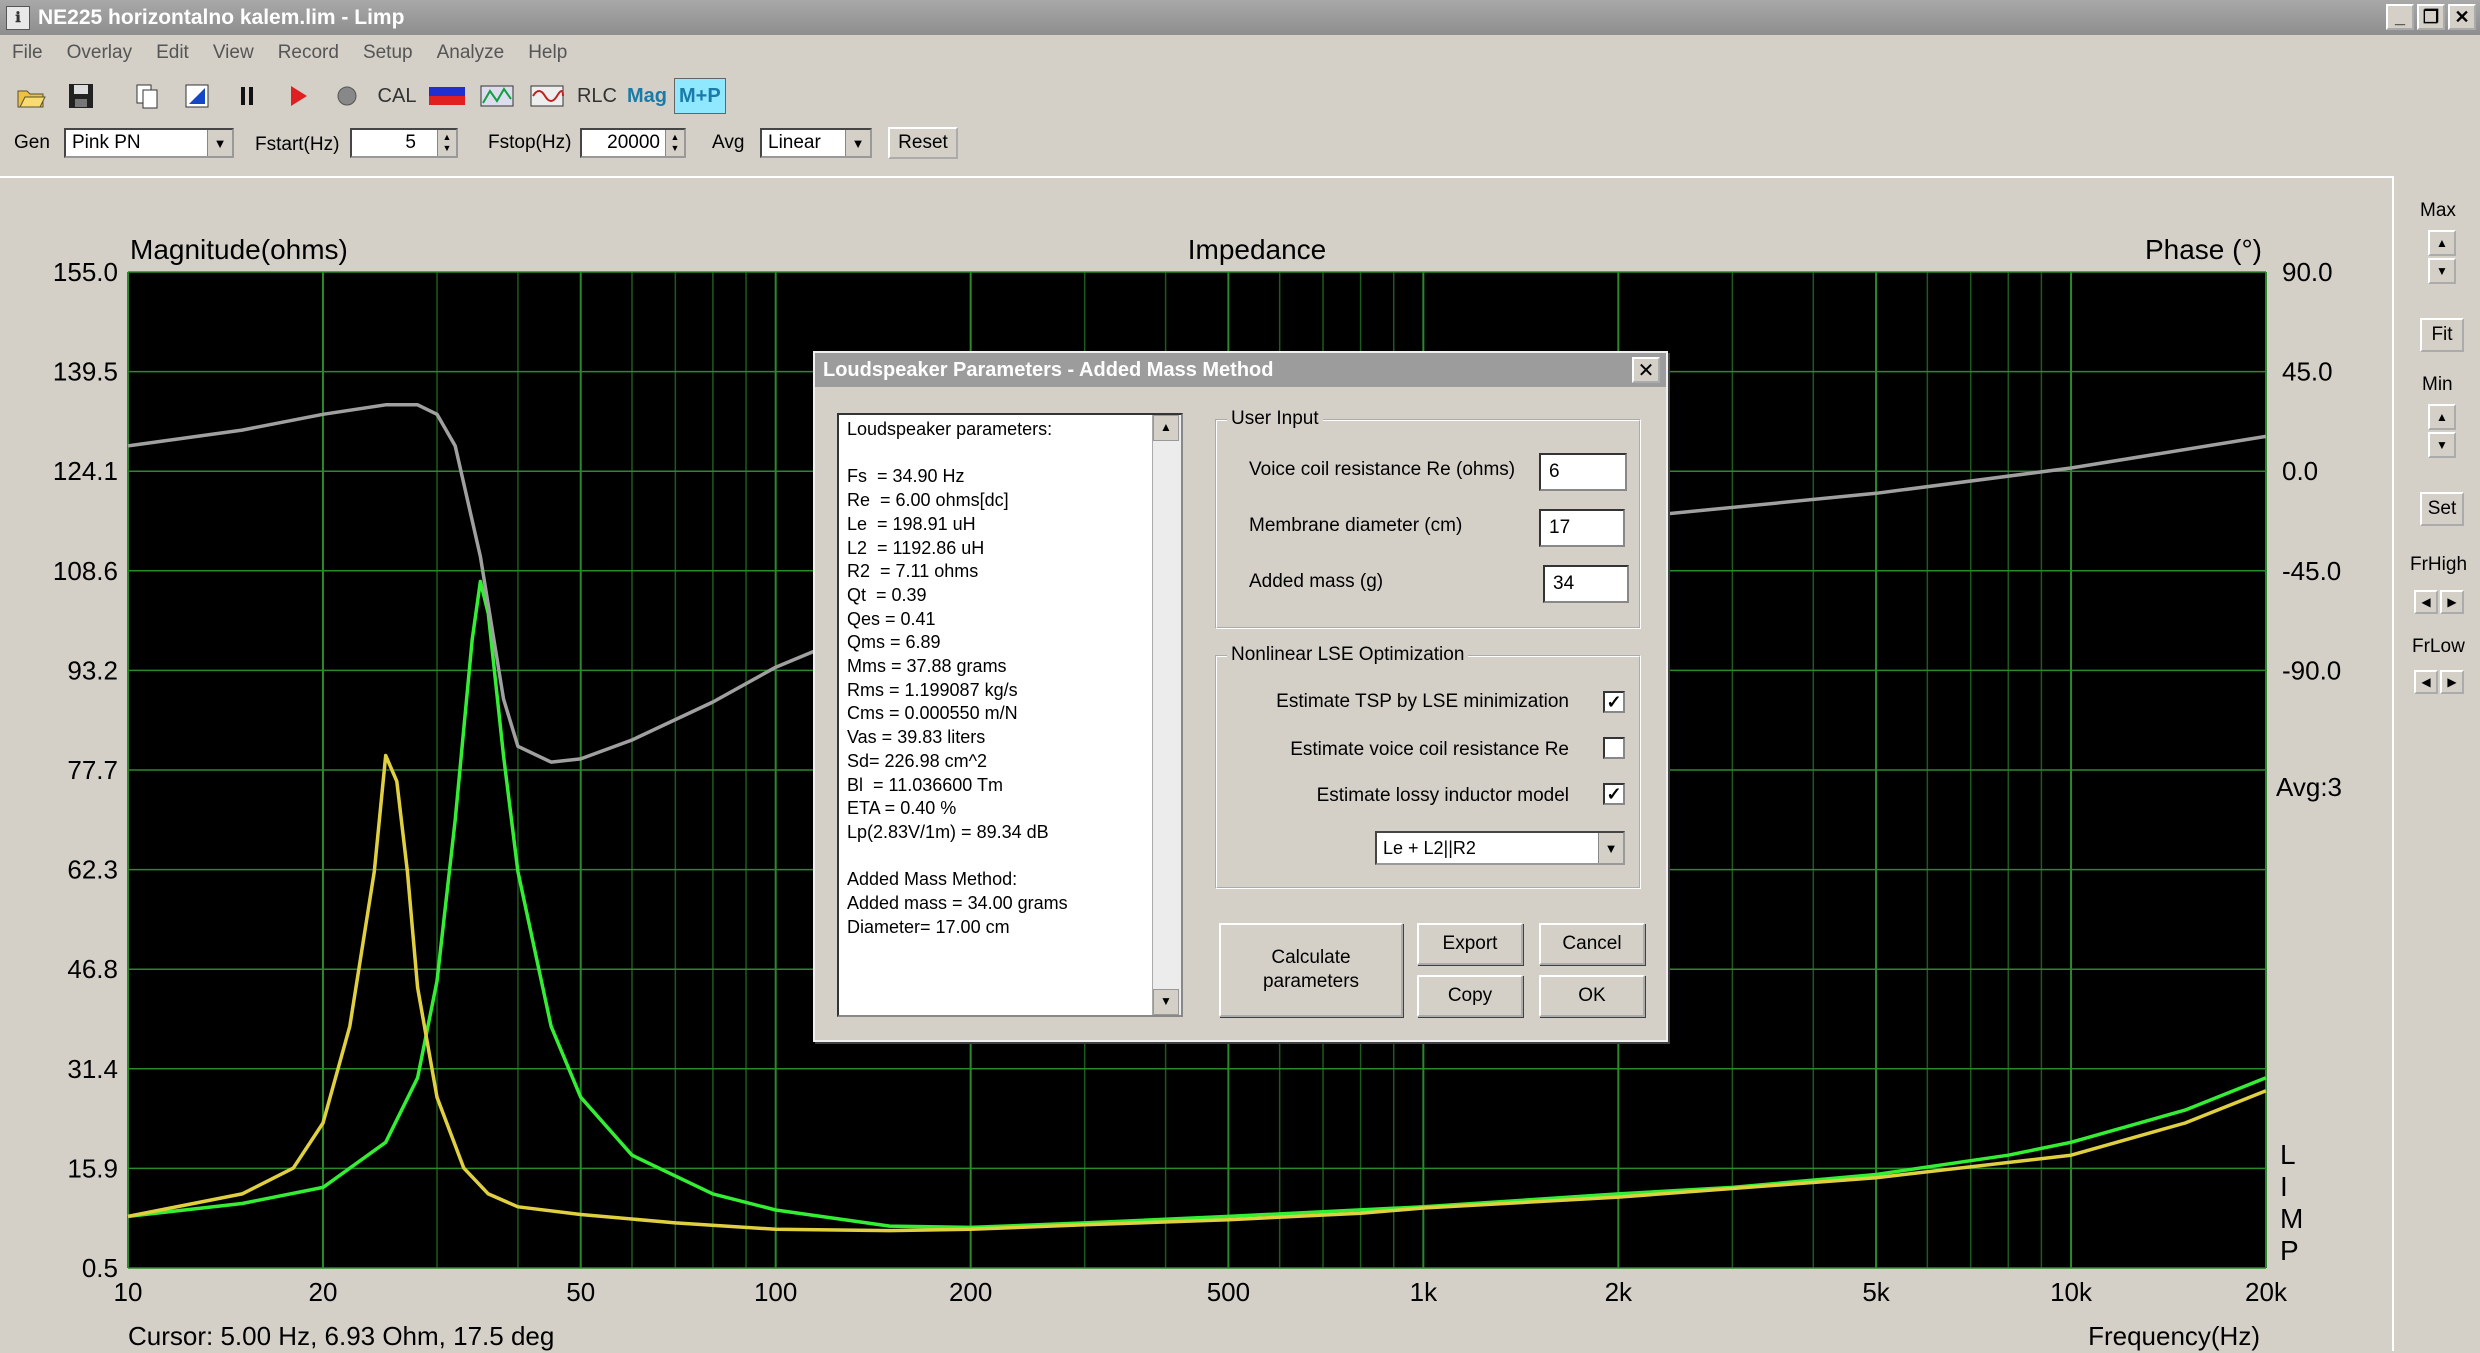 The width and height of the screenshot is (2480, 1353). Describe the element at coordinates (2452, 682) in the screenshot. I see `frlow-right-button: ▶` at that location.